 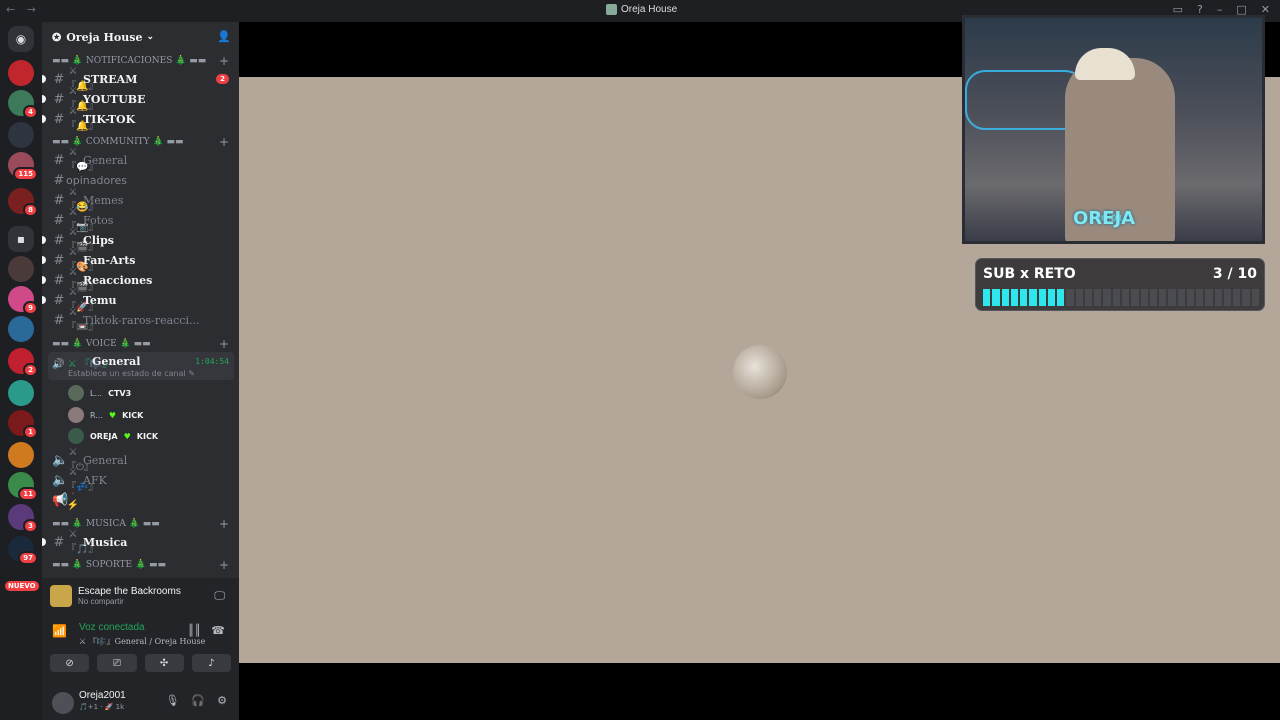 I want to click on soundboard-button: ♪, so click(x=211, y=663).